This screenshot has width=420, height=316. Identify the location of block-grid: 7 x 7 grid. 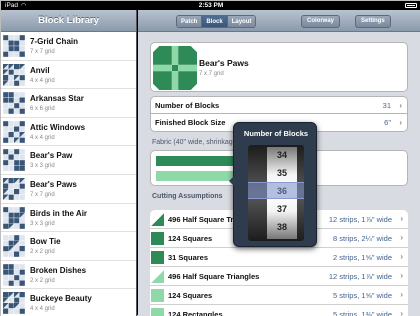
(211, 74).